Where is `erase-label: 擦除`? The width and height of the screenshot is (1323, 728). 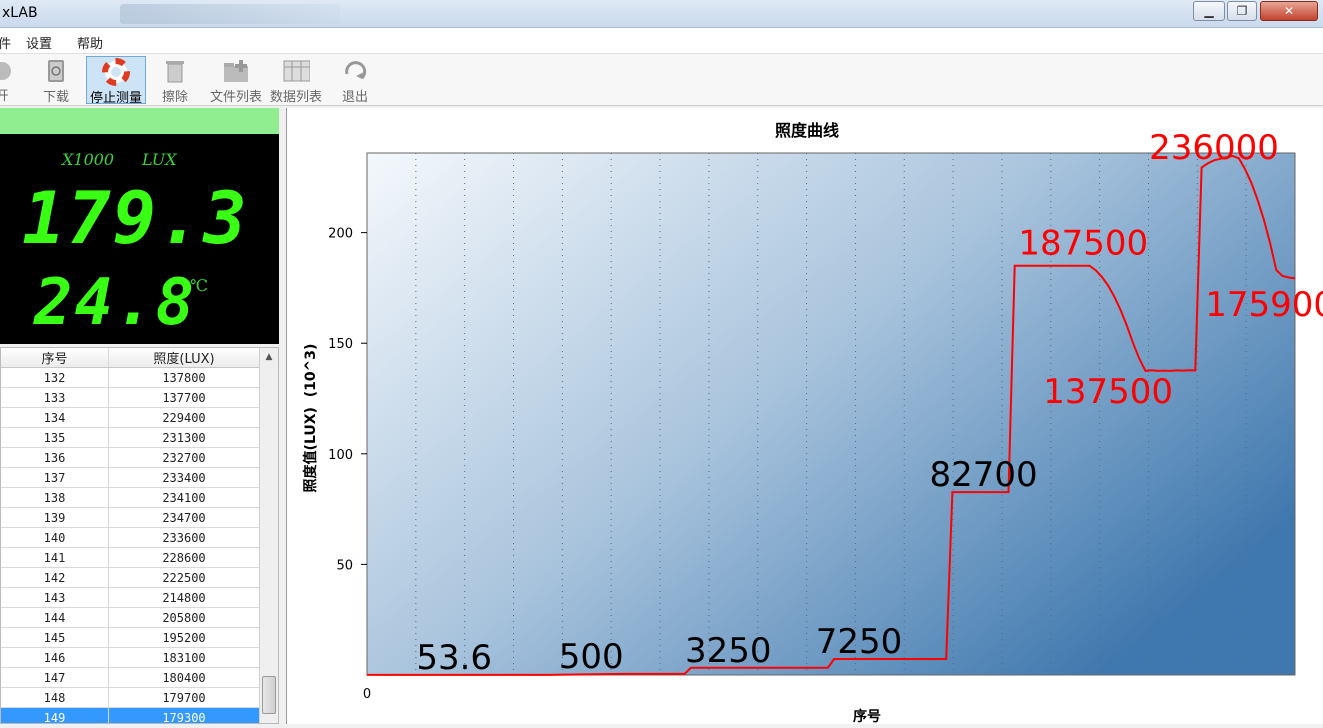 erase-label: 擦除 is located at coordinates (174, 97).